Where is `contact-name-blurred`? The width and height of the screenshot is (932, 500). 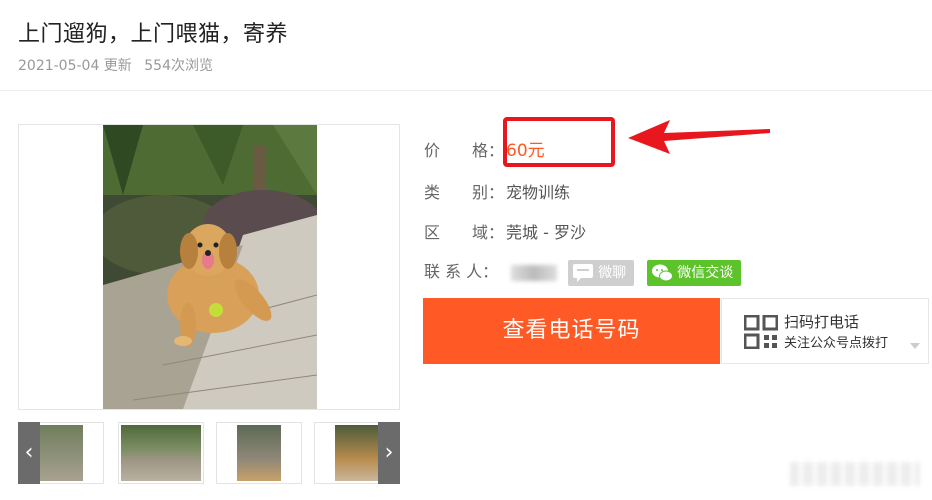 contact-name-blurred is located at coordinates (534, 272).